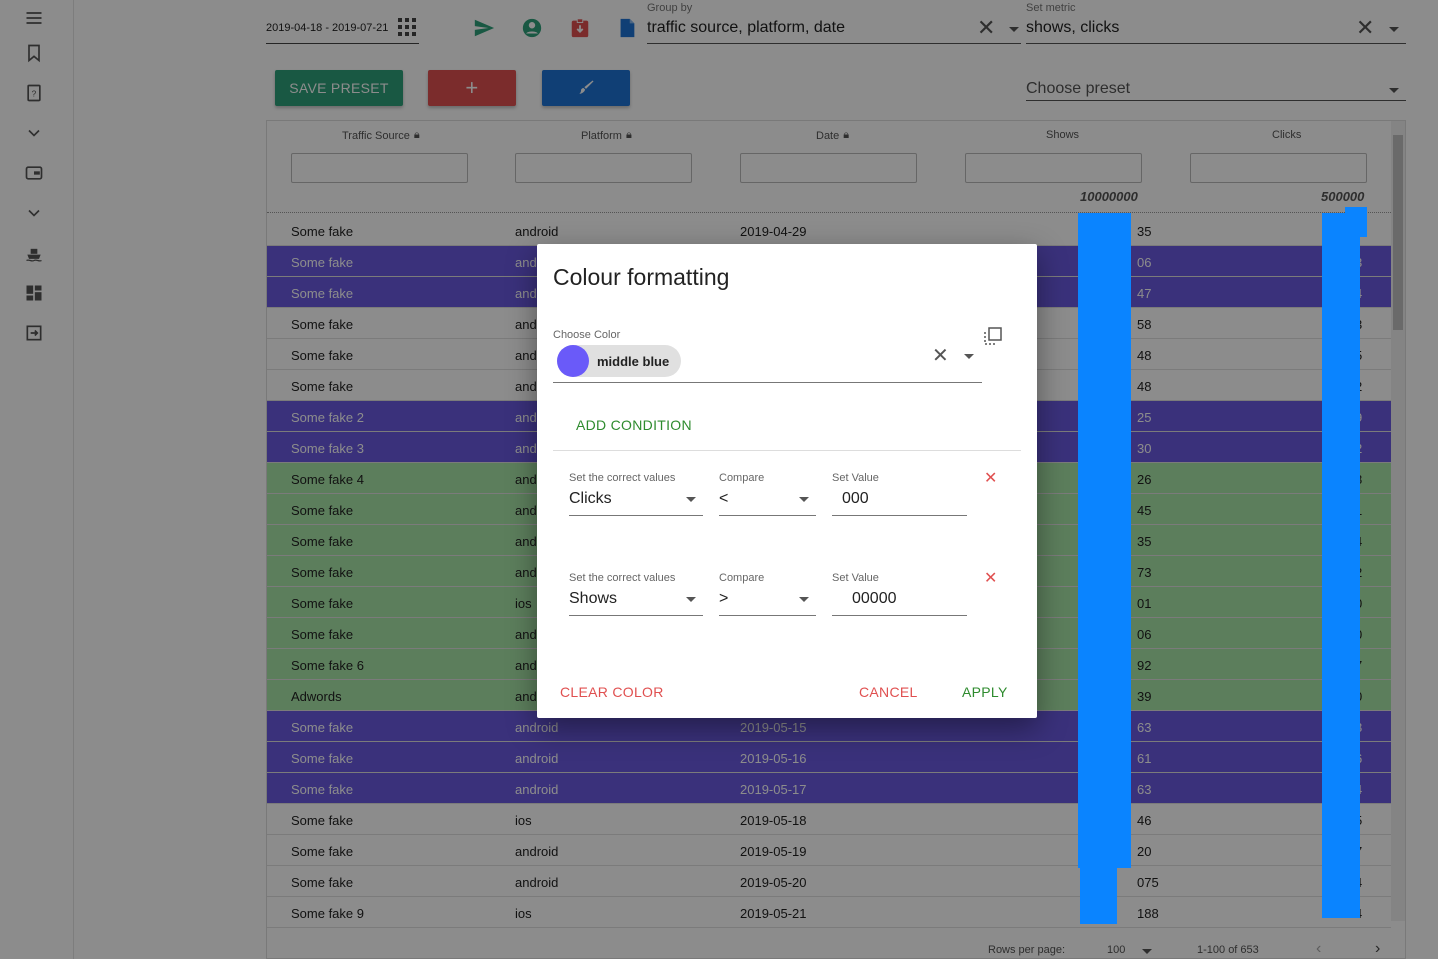 The width and height of the screenshot is (1438, 959). Describe the element at coordinates (633, 361) in the screenshot. I see `color-name: middle blue` at that location.